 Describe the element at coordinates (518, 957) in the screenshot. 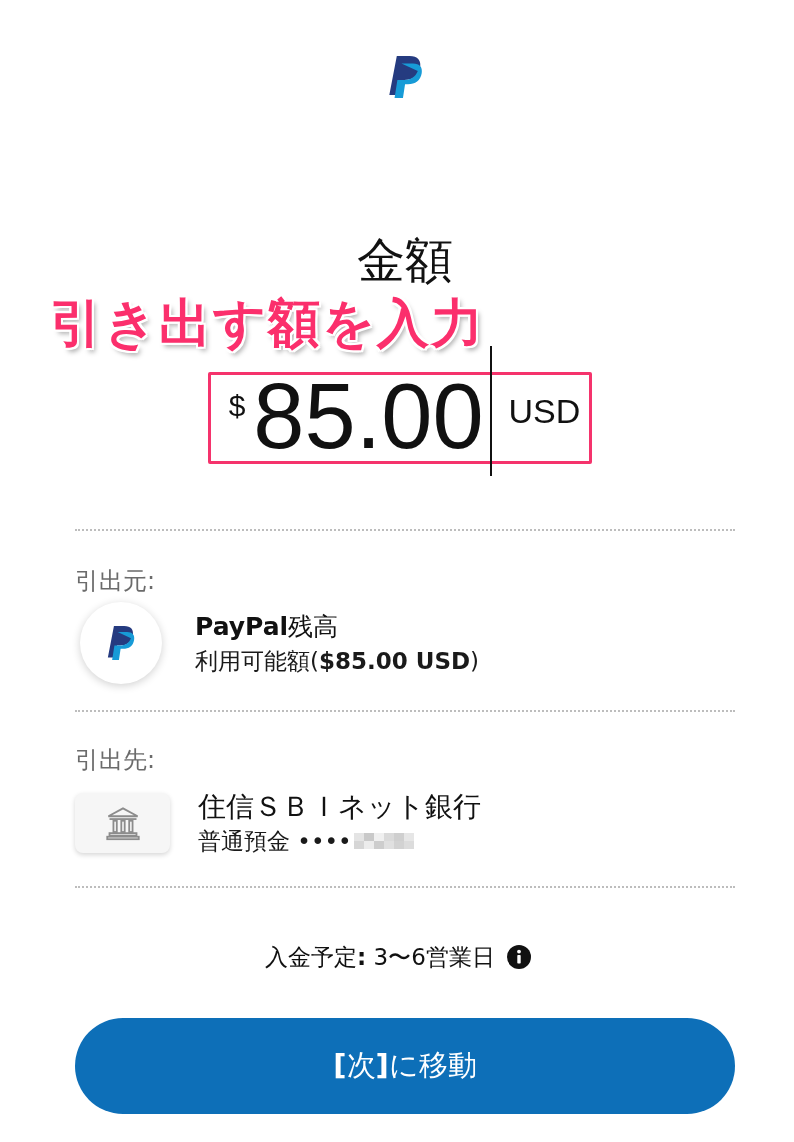

I see `info-icon` at that location.